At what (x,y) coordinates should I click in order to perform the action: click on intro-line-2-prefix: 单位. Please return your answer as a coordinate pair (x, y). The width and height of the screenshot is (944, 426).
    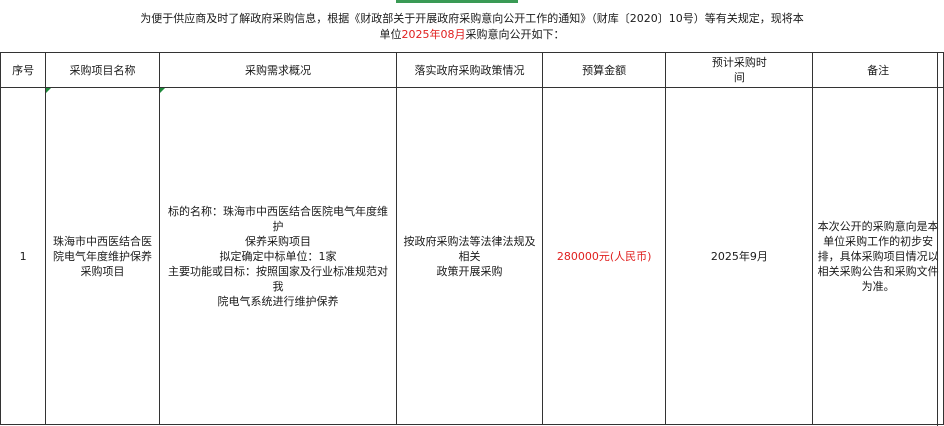
    Looking at the image, I should click on (390, 34).